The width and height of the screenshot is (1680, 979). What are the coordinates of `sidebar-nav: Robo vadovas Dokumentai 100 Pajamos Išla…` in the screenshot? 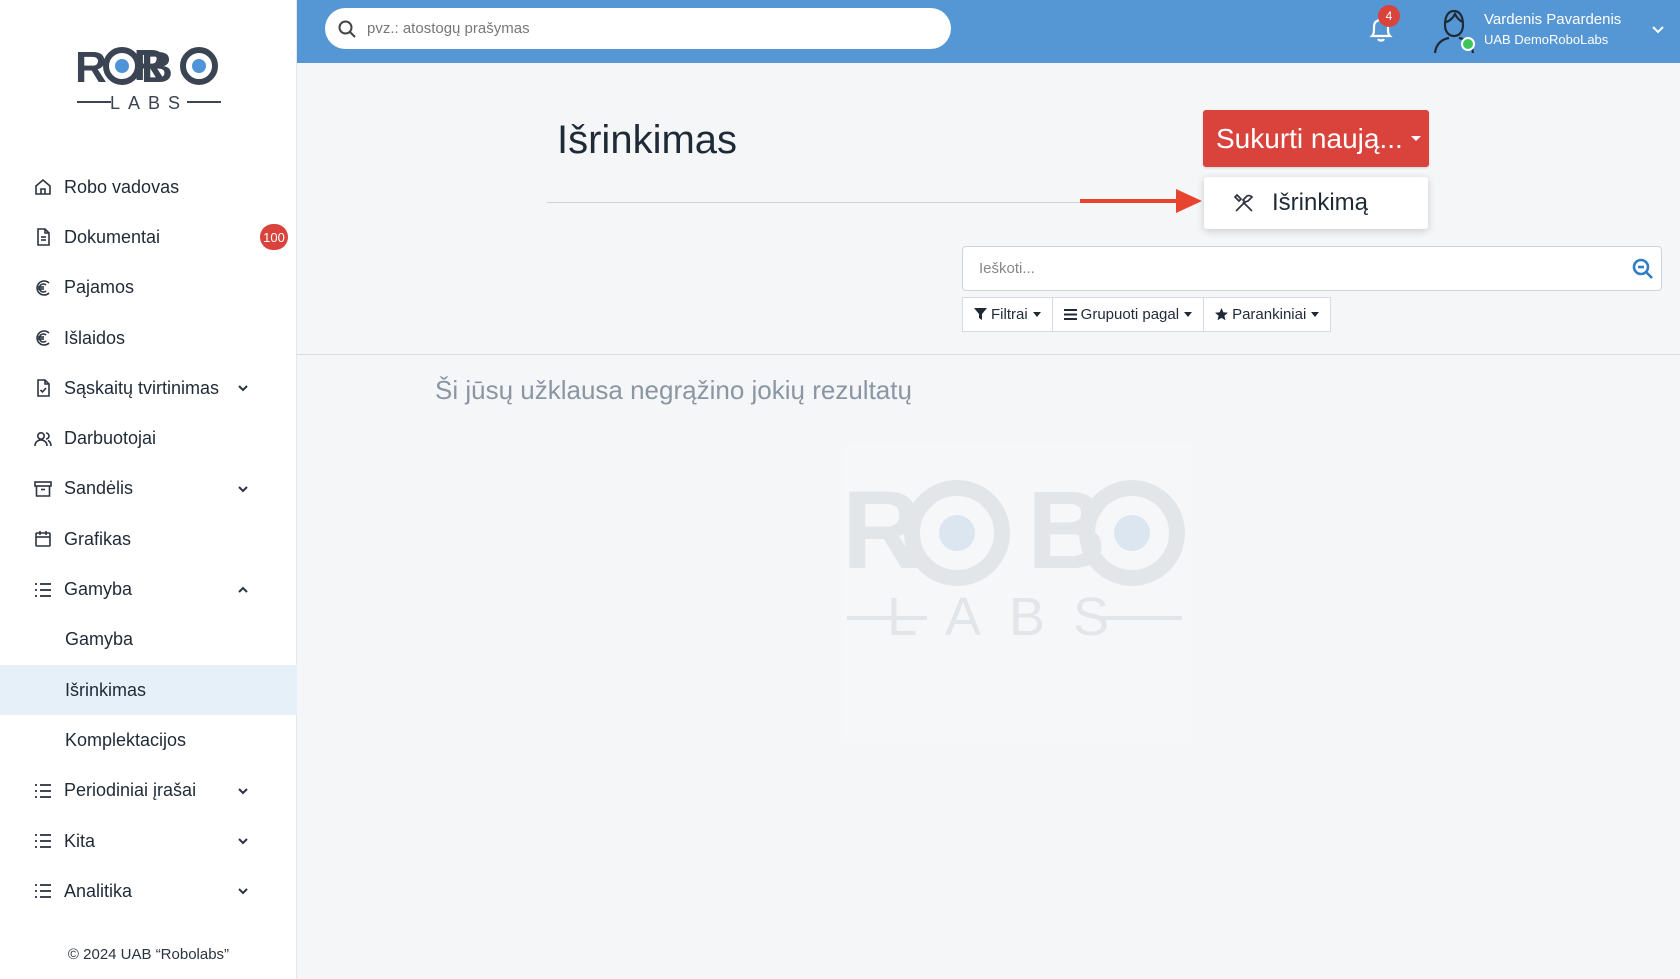 It's located at (148, 539).